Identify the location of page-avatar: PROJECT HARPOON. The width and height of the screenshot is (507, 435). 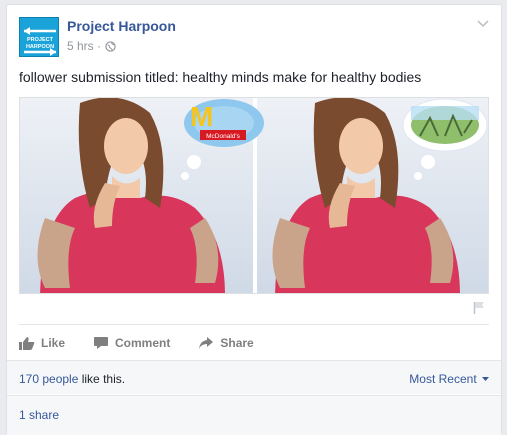
(39, 37).